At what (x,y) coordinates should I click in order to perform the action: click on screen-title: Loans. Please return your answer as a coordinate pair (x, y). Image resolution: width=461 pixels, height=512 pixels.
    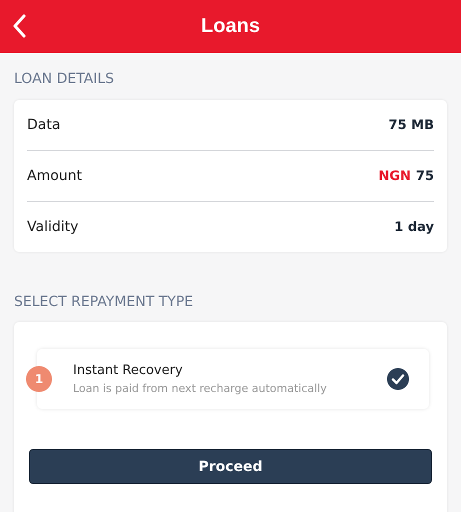
    Looking at the image, I should click on (230, 26).